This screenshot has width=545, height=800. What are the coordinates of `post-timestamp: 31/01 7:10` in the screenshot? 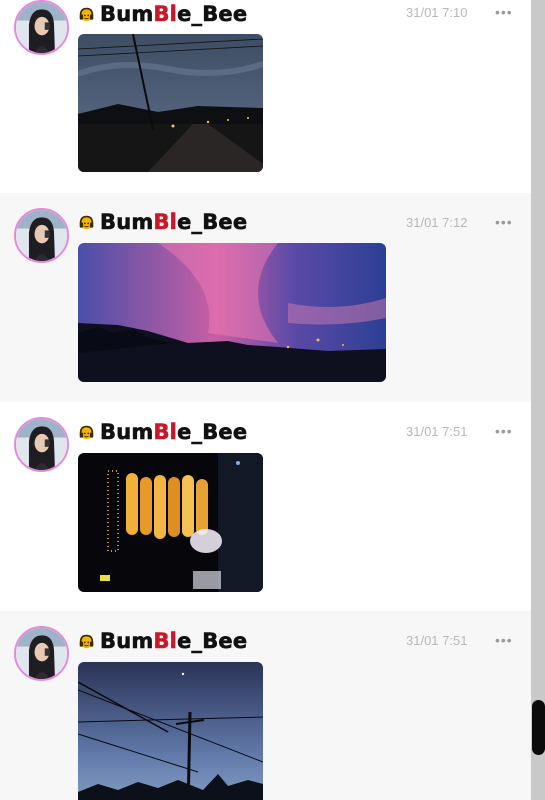 It's located at (437, 12).